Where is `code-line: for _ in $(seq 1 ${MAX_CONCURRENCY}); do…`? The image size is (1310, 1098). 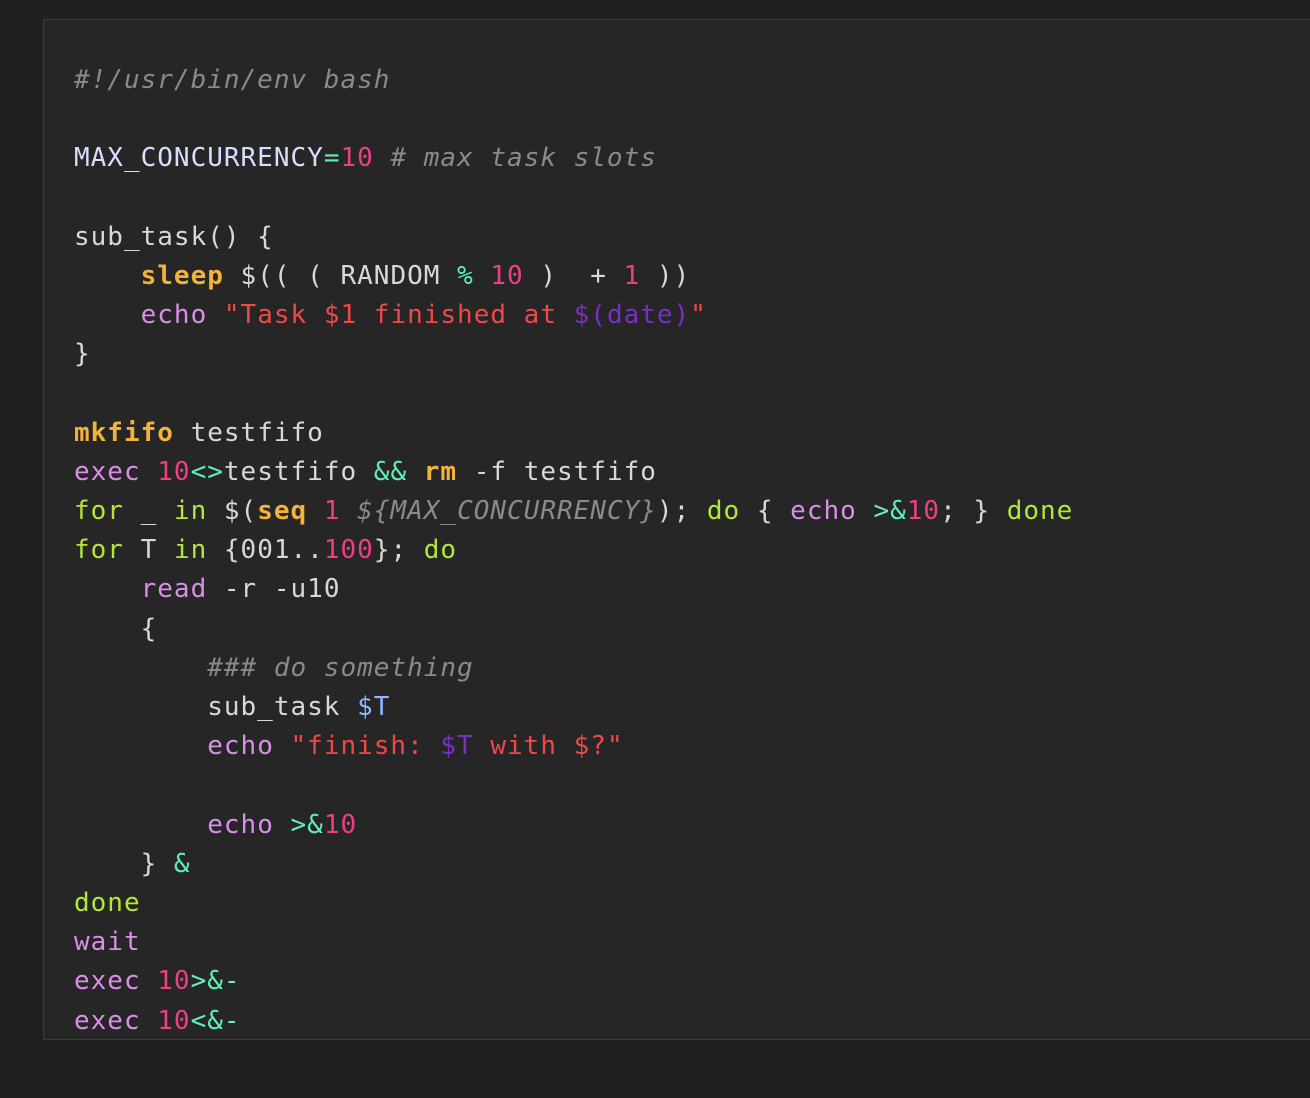
code-line: for _ in $(seq 1 ${MAX_CONCURRENCY}); do… is located at coordinates (692, 511).